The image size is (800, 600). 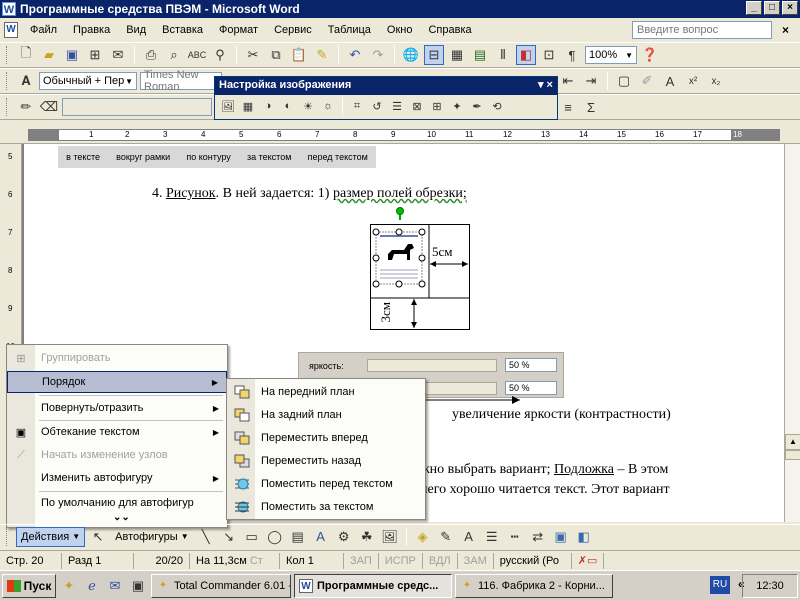 What do you see at coordinates (423, 537) in the screenshot?
I see `fill-color-icon: ◈` at bounding box center [423, 537].